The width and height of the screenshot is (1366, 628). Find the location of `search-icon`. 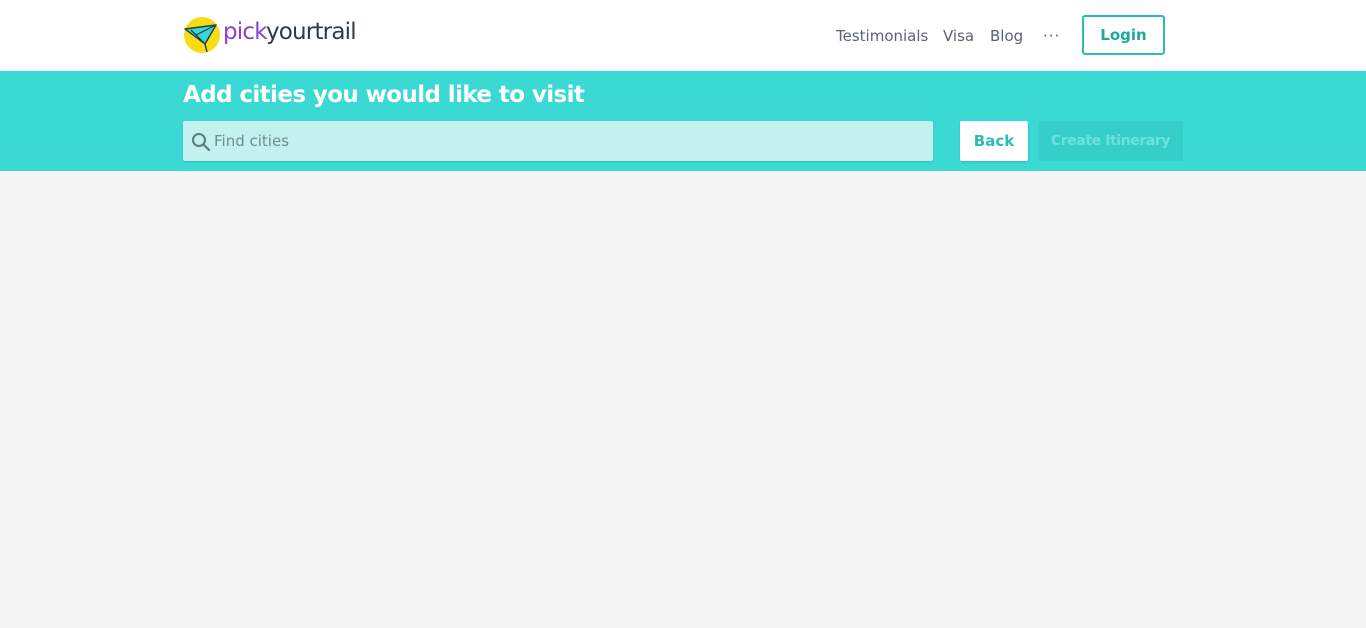

search-icon is located at coordinates (201, 142).